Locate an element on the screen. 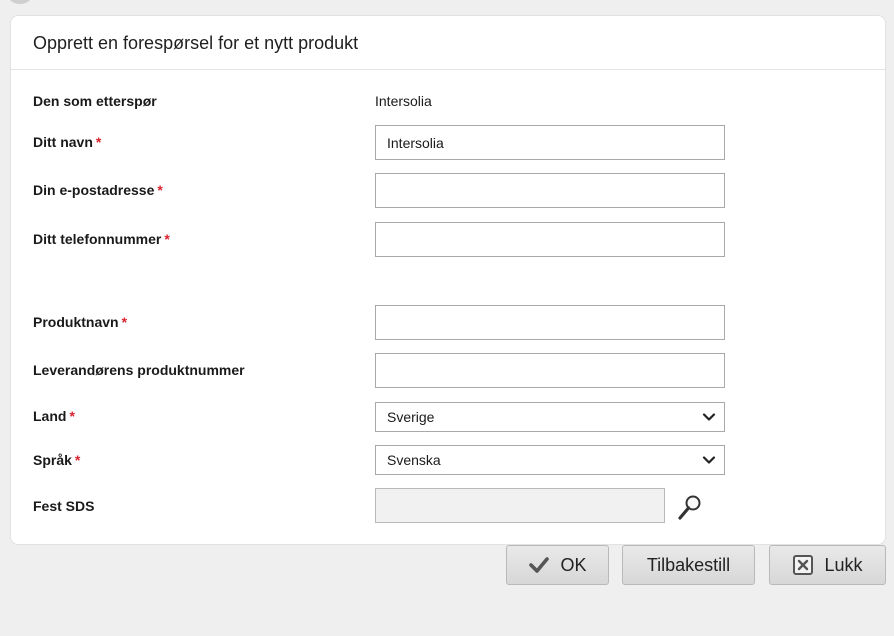 The height and width of the screenshot is (636, 894). name-label-text: Ditt navn is located at coordinates (63, 142).